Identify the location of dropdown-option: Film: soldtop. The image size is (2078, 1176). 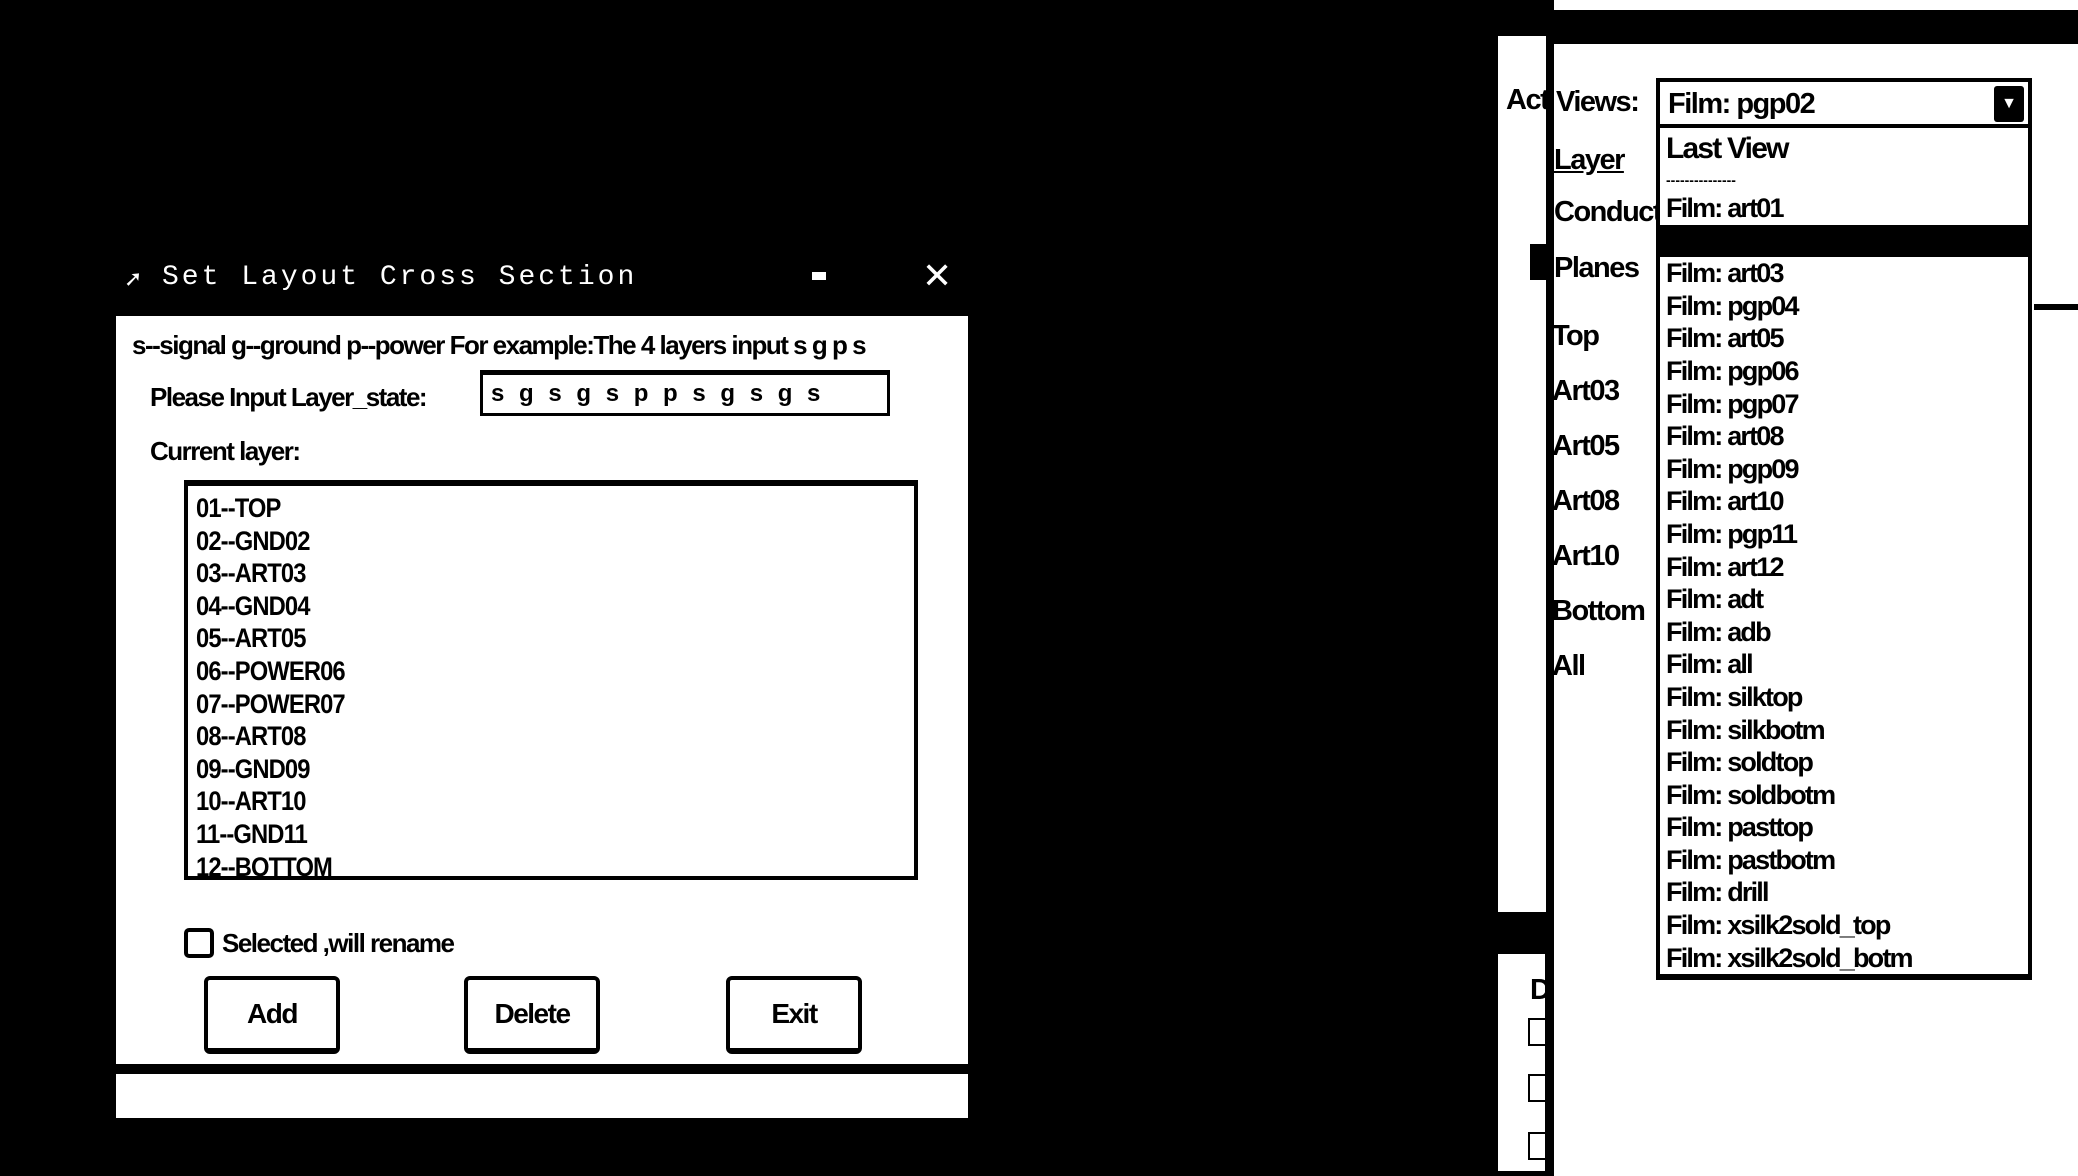
(1844, 762).